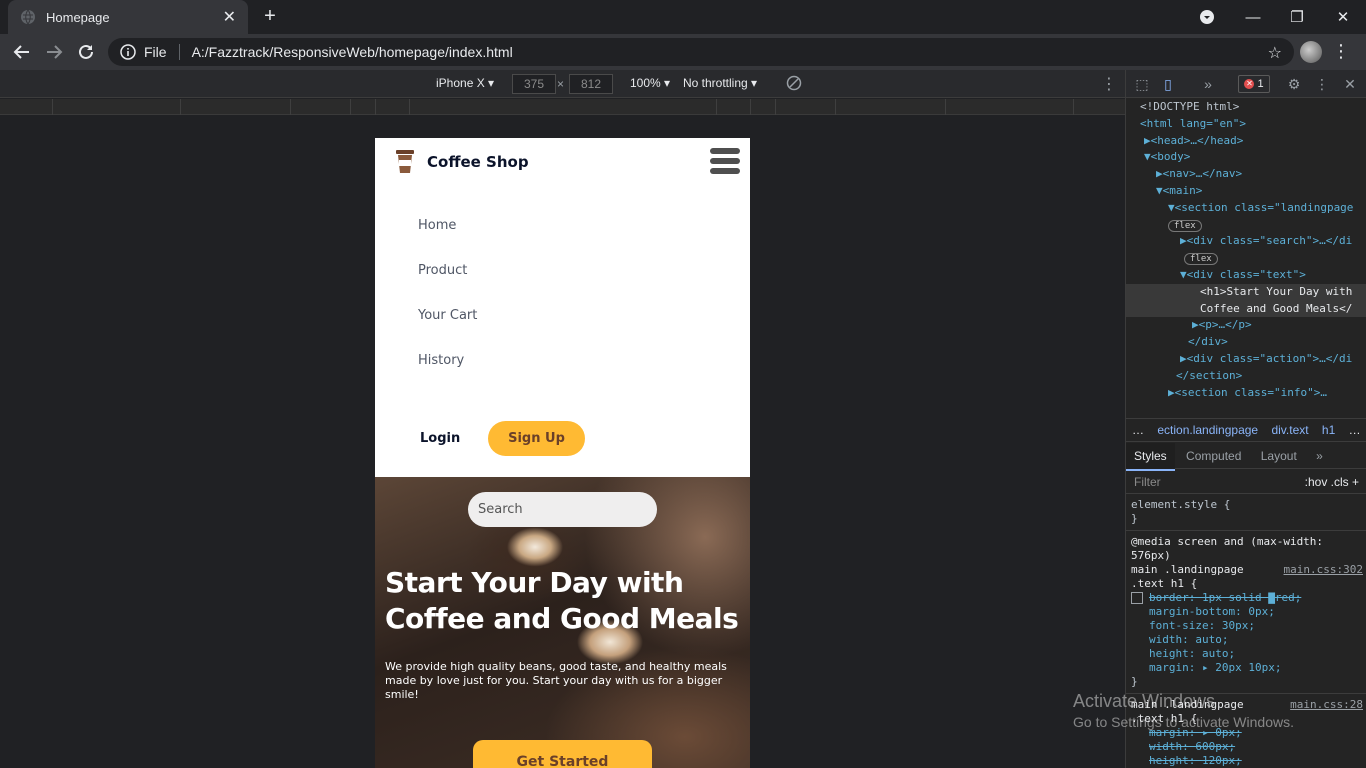 This screenshot has width=1366, height=768. I want to click on style-property: margin: ▸ 20px 10px;, so click(1248, 668).